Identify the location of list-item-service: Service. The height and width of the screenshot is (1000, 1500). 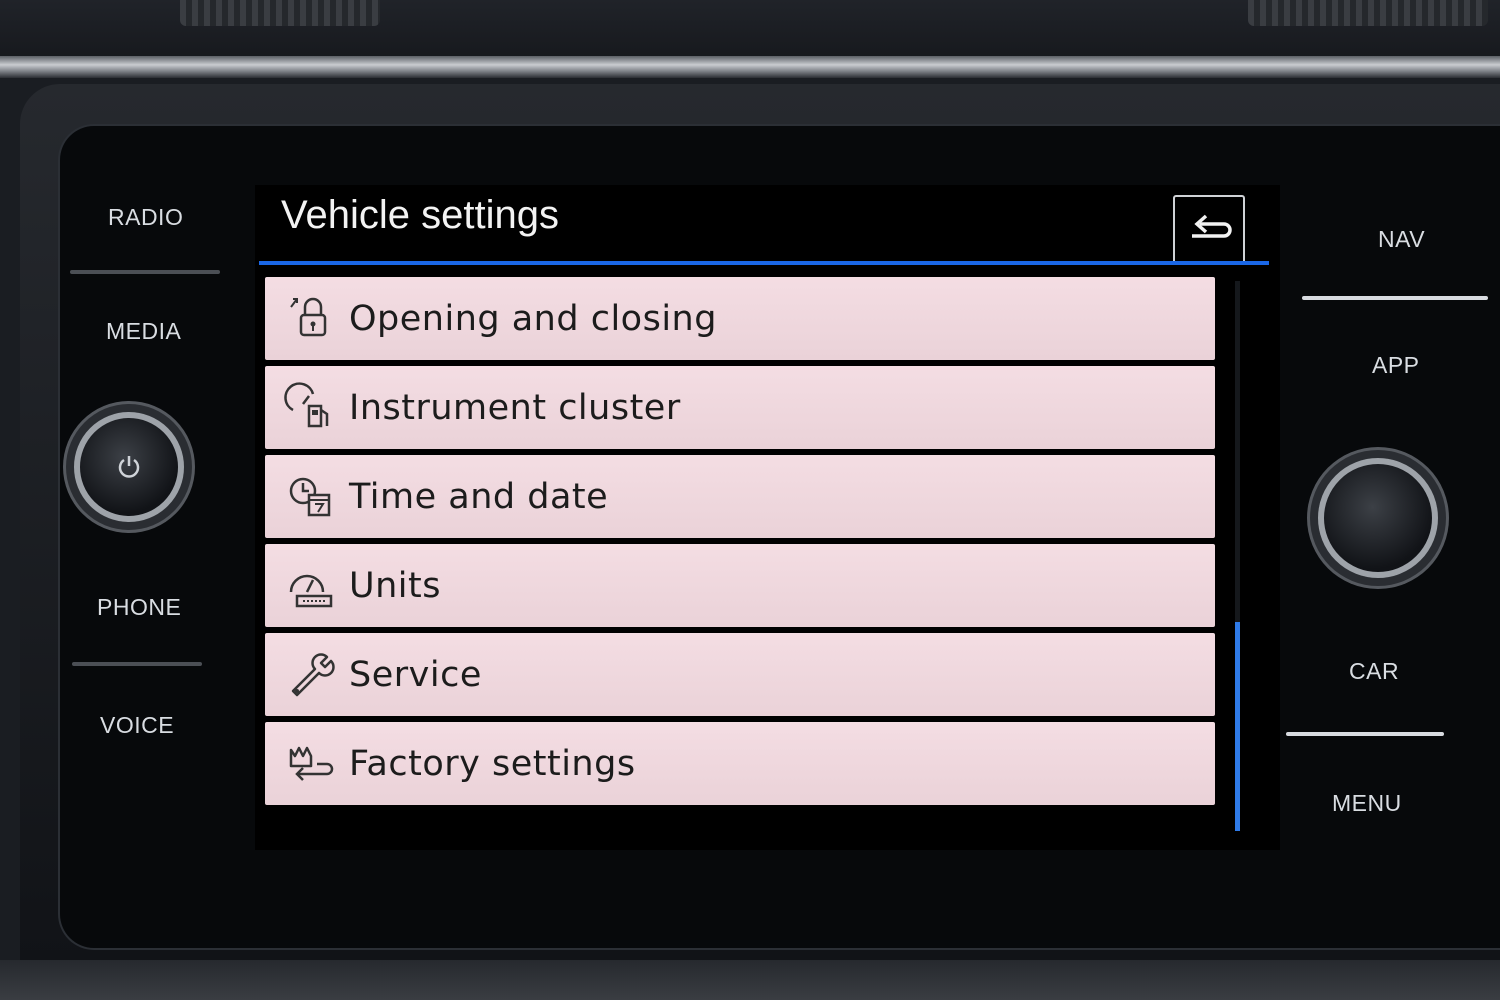
(740, 674).